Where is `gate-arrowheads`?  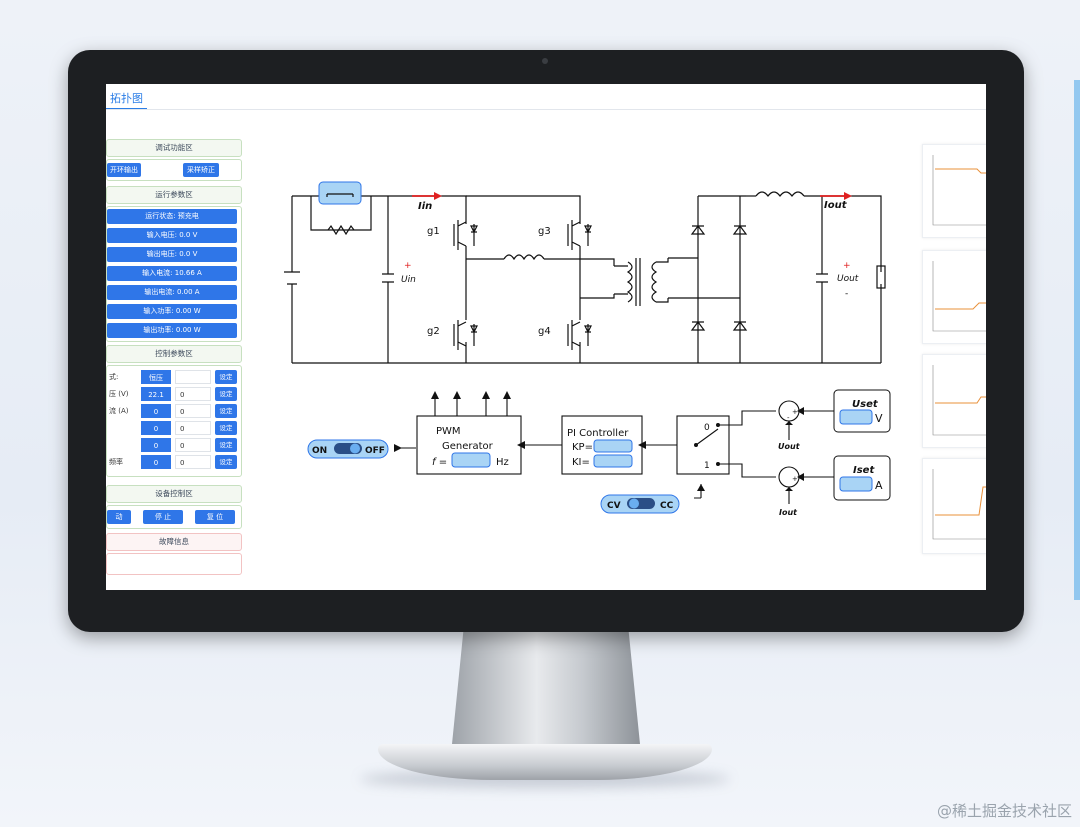 gate-arrowheads is located at coordinates (471, 395).